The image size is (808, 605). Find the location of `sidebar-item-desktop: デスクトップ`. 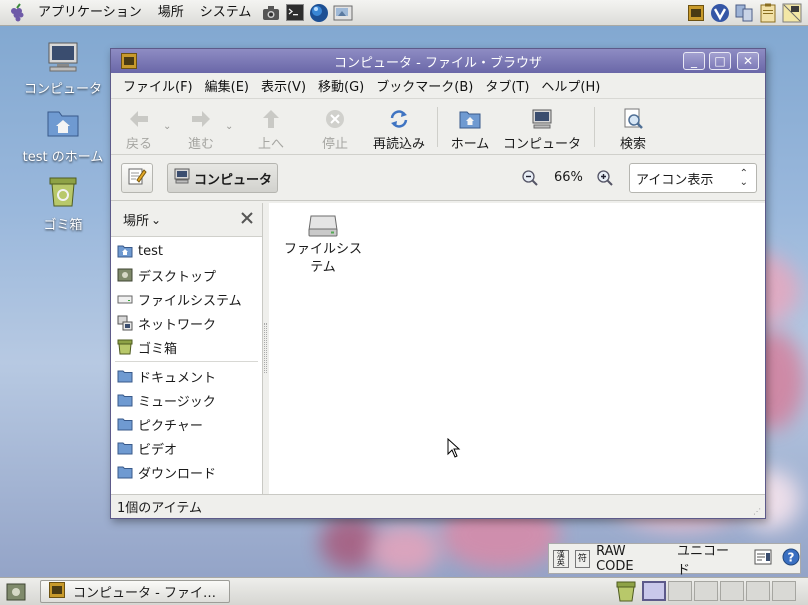

sidebar-item-desktop: デスクトップ is located at coordinates (186, 275).